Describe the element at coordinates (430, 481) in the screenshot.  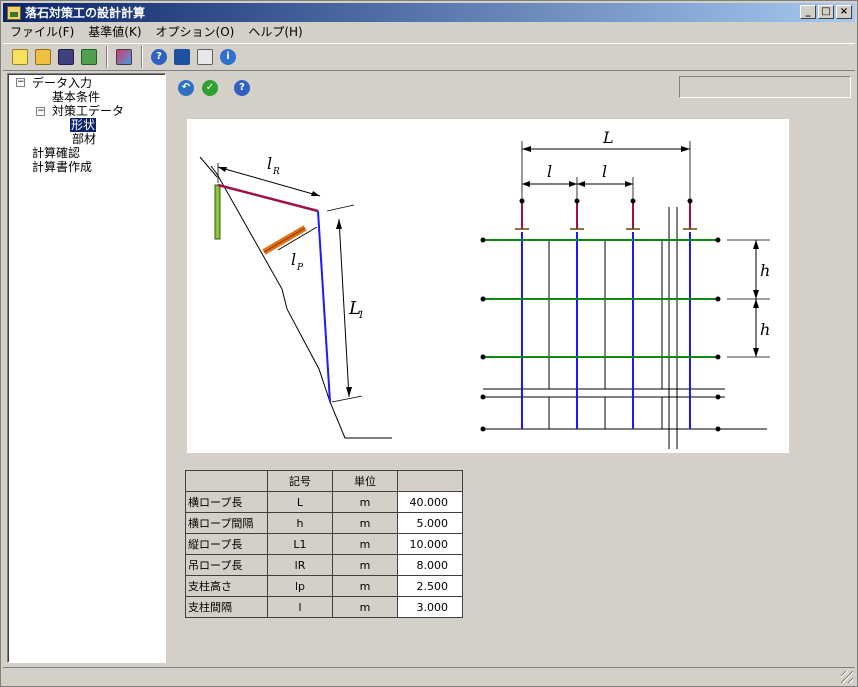
I see `header-value` at that location.